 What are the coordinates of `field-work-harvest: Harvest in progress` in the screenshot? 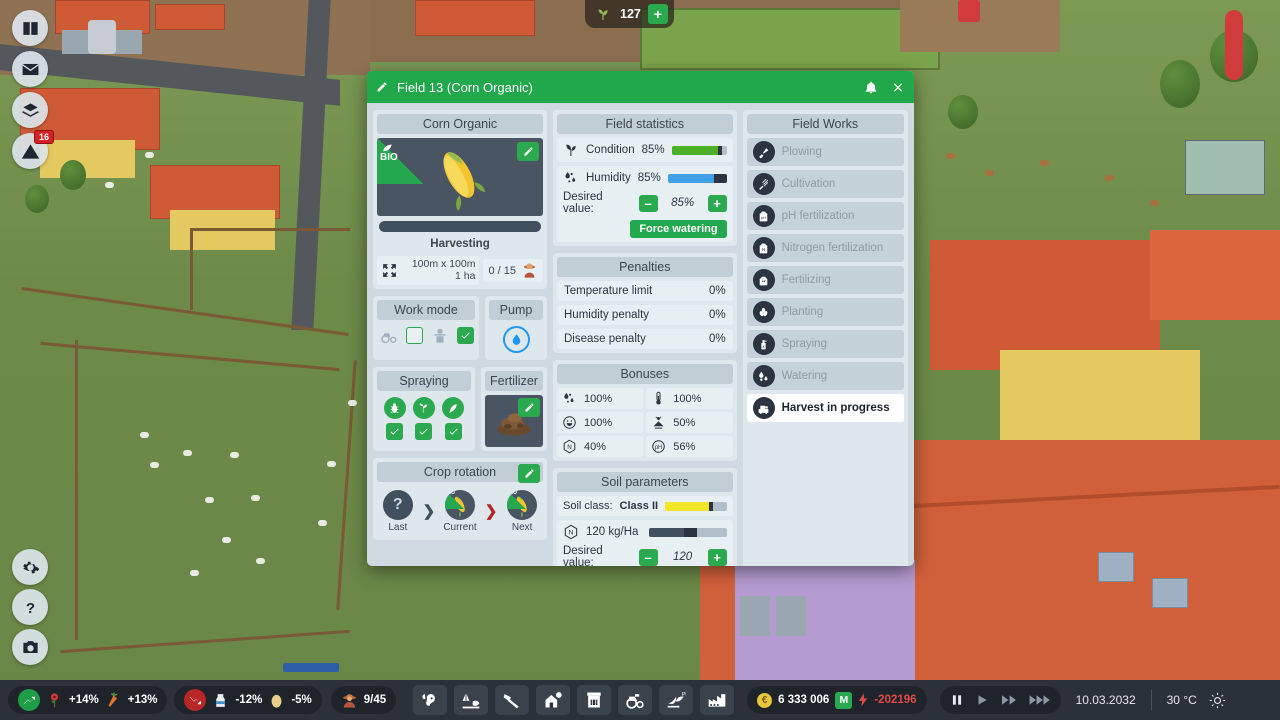 It's located at (825, 408).